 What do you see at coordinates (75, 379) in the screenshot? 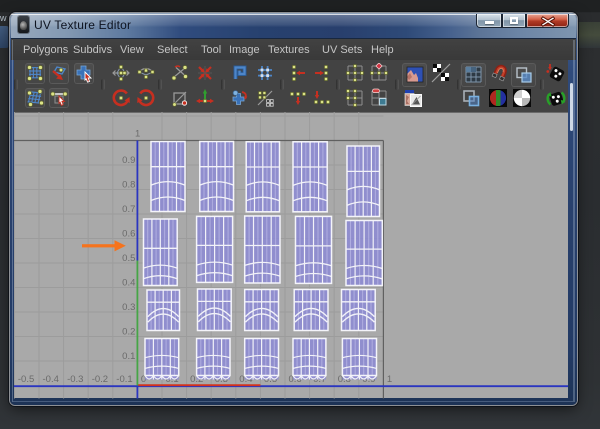
I see `svg-text: -0.3` at bounding box center [75, 379].